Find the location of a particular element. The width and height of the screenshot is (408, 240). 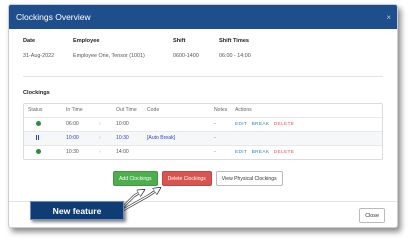

dialog-header: Clockings Overview × is located at coordinates (203, 17).